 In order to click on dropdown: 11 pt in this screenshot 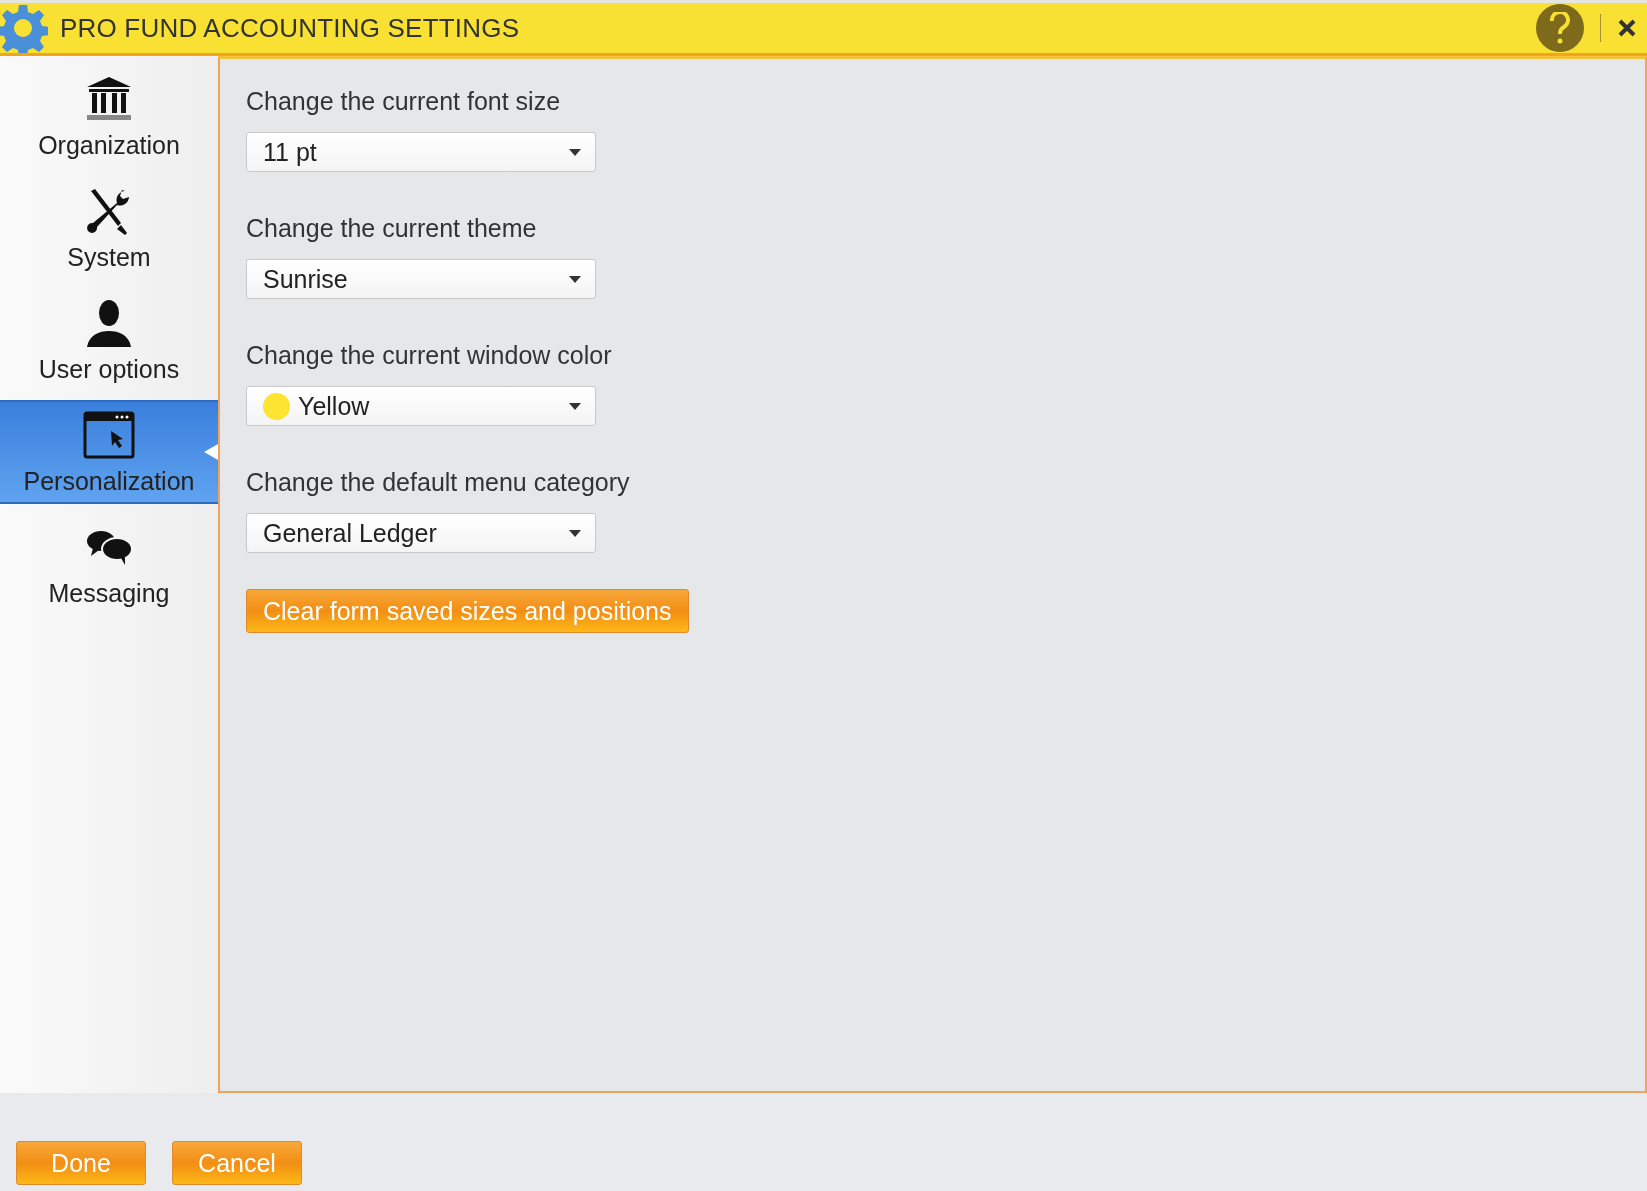, I will do `click(421, 152)`.